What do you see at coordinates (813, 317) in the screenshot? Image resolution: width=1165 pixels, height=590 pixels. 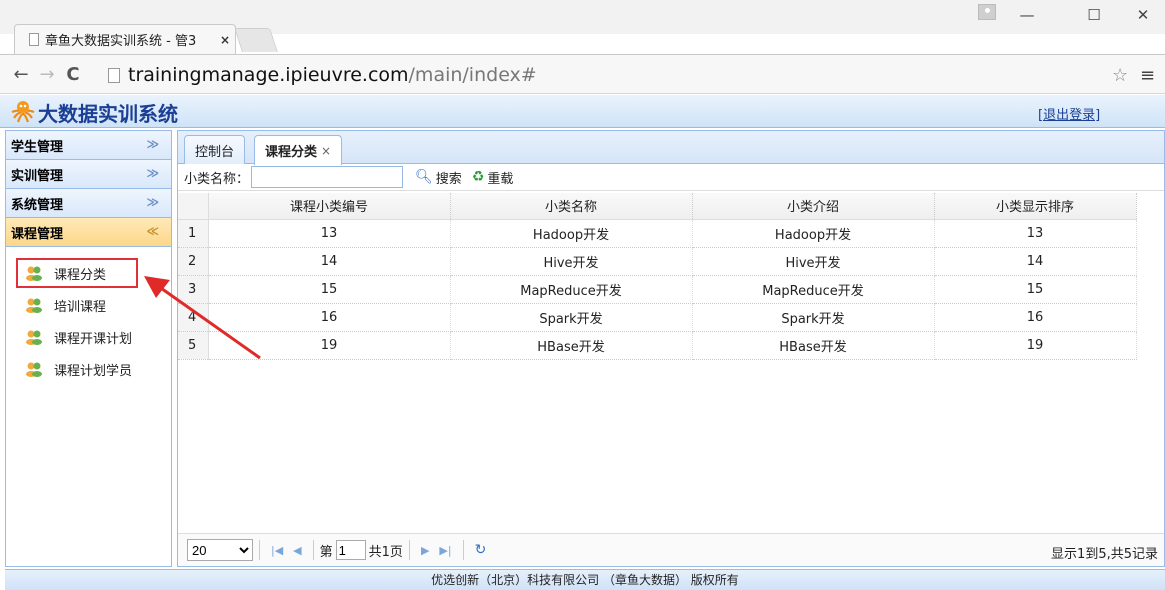 I see `cell-desc: Spark开发` at bounding box center [813, 317].